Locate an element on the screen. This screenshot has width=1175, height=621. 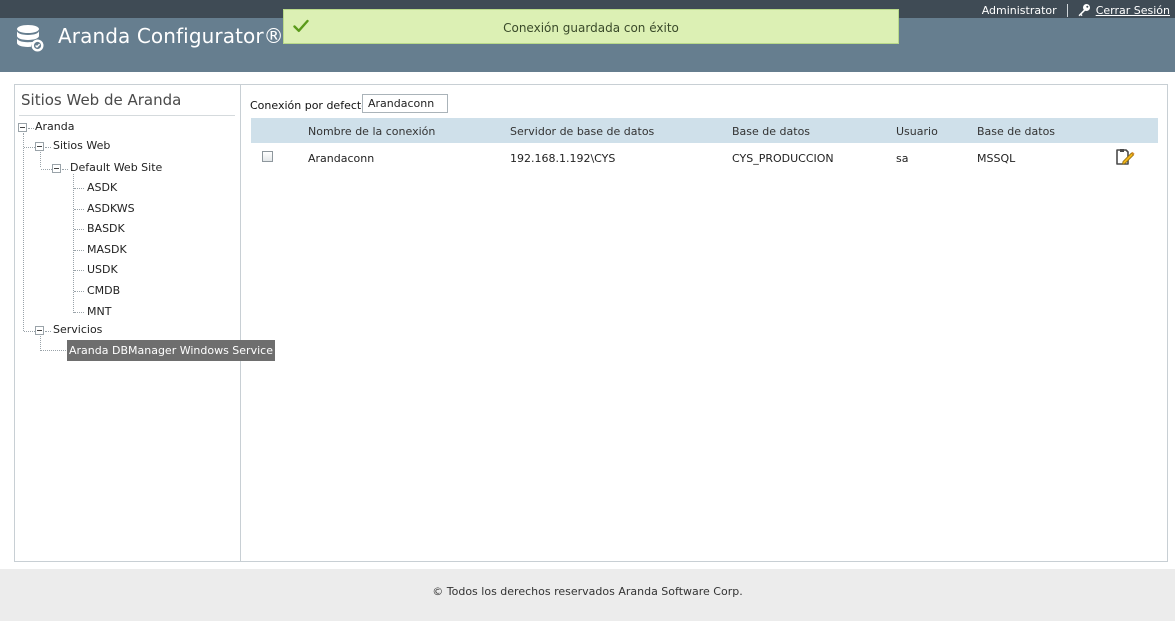
sidebar-title: Sitios Web de Aranda is located at coordinates (101, 100).